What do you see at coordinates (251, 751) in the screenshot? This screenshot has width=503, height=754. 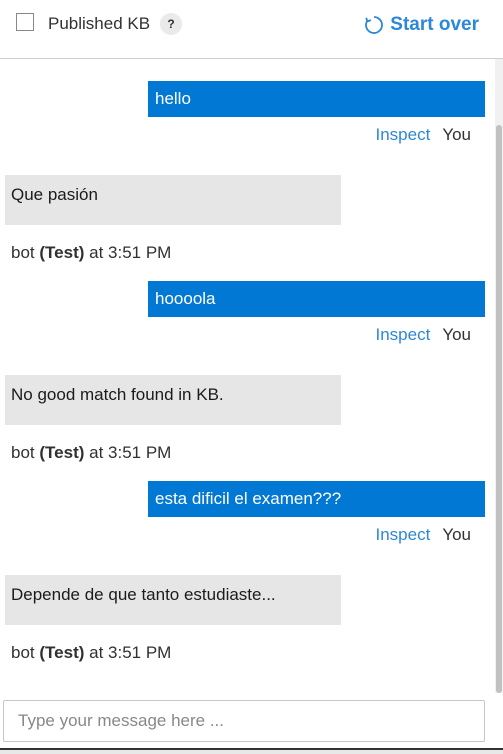 I see `window-bottom-edge` at bounding box center [251, 751].